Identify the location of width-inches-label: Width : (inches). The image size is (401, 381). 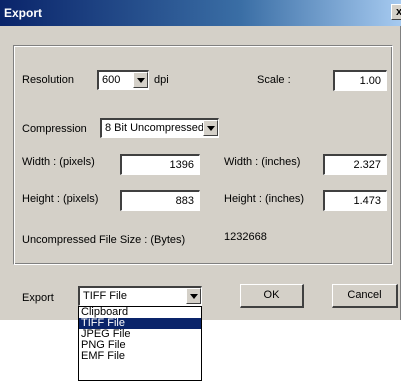
(262, 162).